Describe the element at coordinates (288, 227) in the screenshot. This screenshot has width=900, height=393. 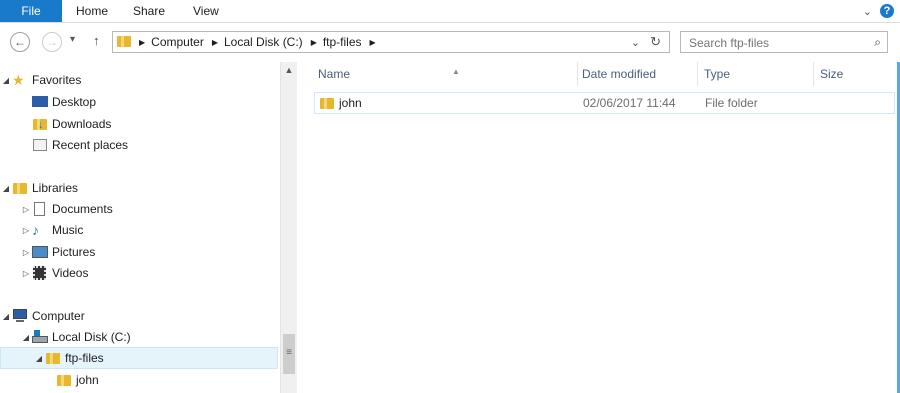
I see `navigation-pane-scrollbar: ▲ ≡` at that location.